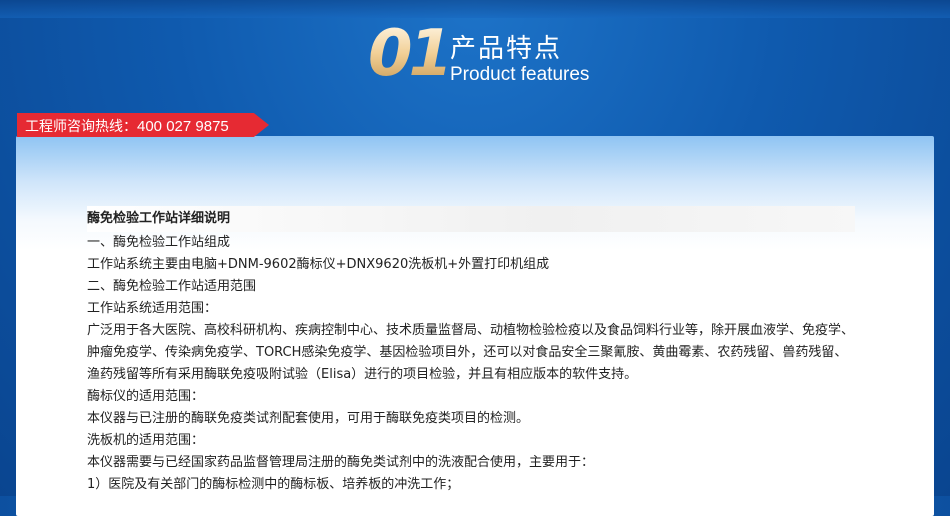  What do you see at coordinates (159, 242) in the screenshot?
I see `doc-line: 一、酶免检验工作站组成` at bounding box center [159, 242].